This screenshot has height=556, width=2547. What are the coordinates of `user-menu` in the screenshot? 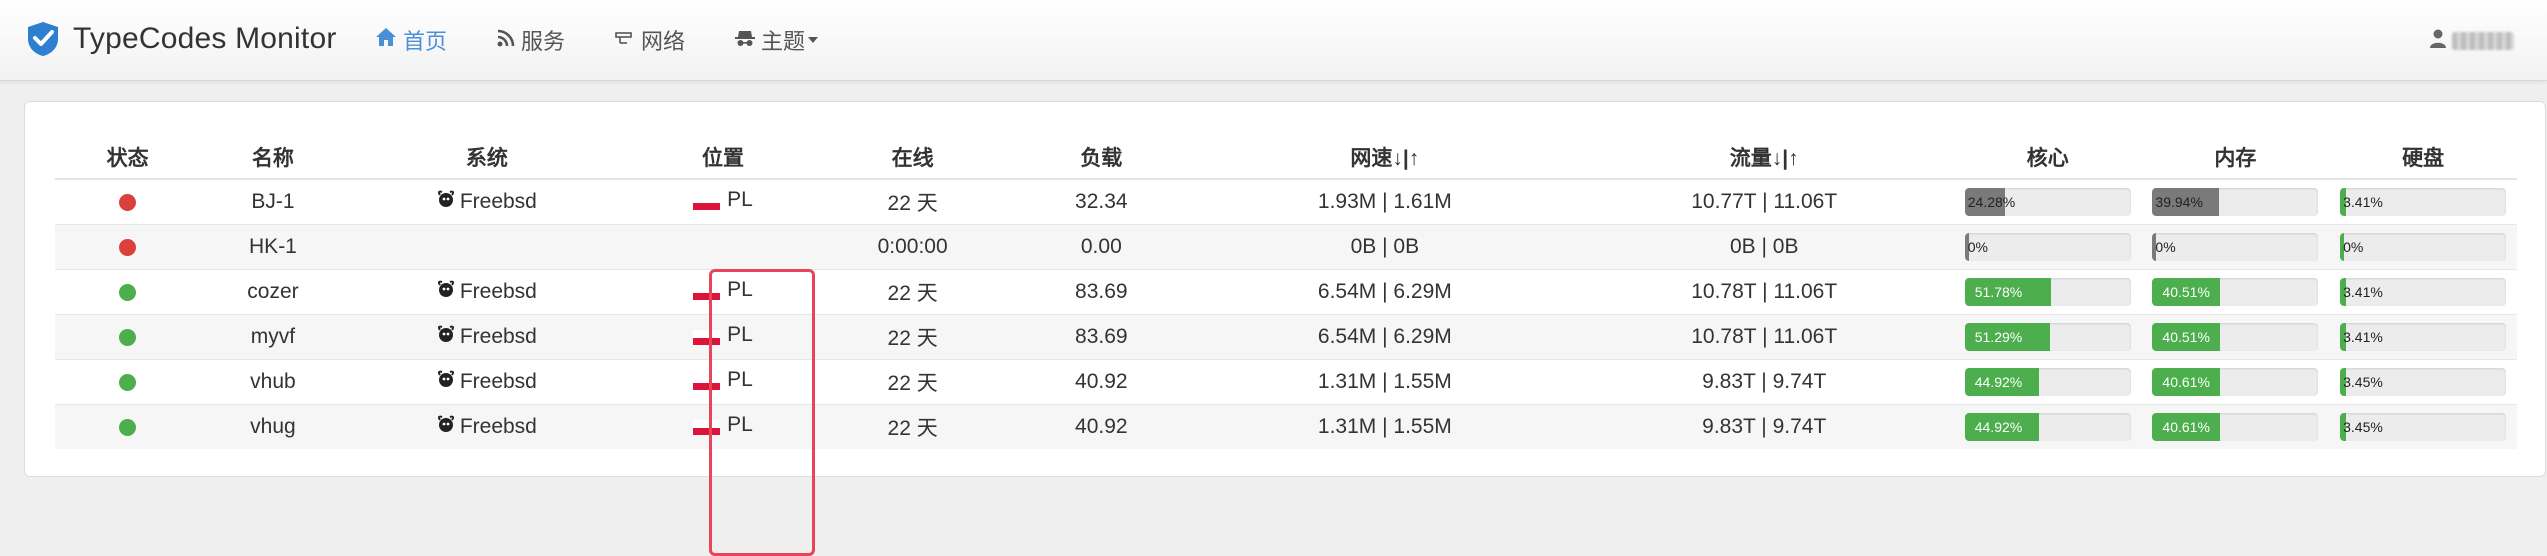 It's located at (2472, 40).